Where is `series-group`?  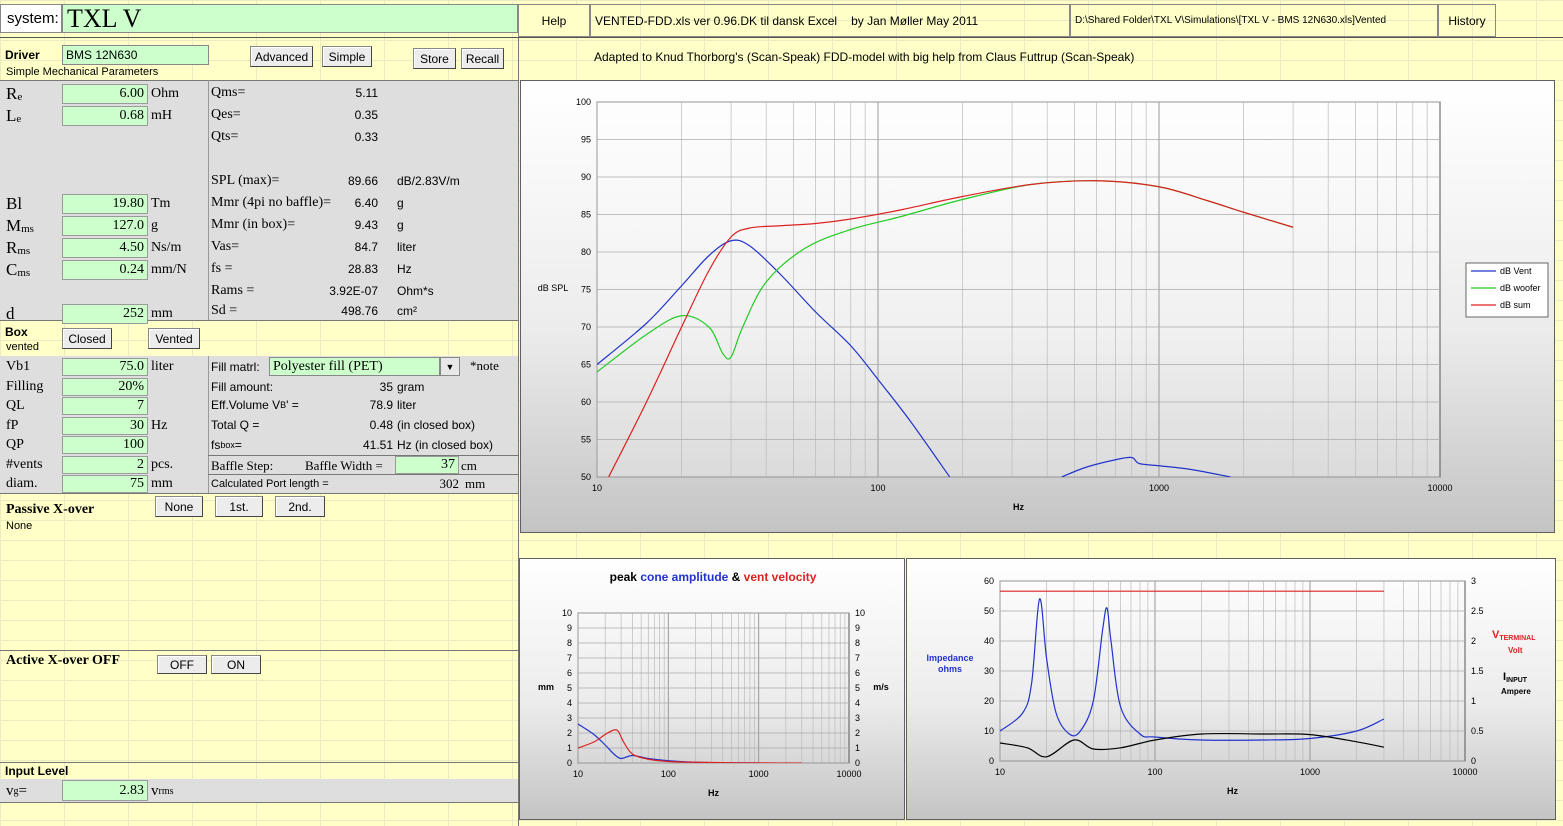
series-group is located at coordinates (1192, 674).